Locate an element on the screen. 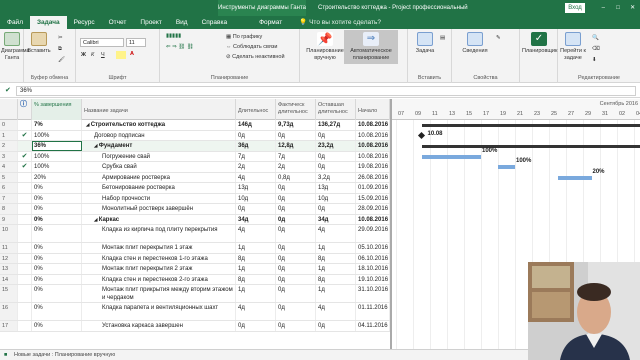  start-cell: 28.09.2016 is located at coordinates (373, 209).